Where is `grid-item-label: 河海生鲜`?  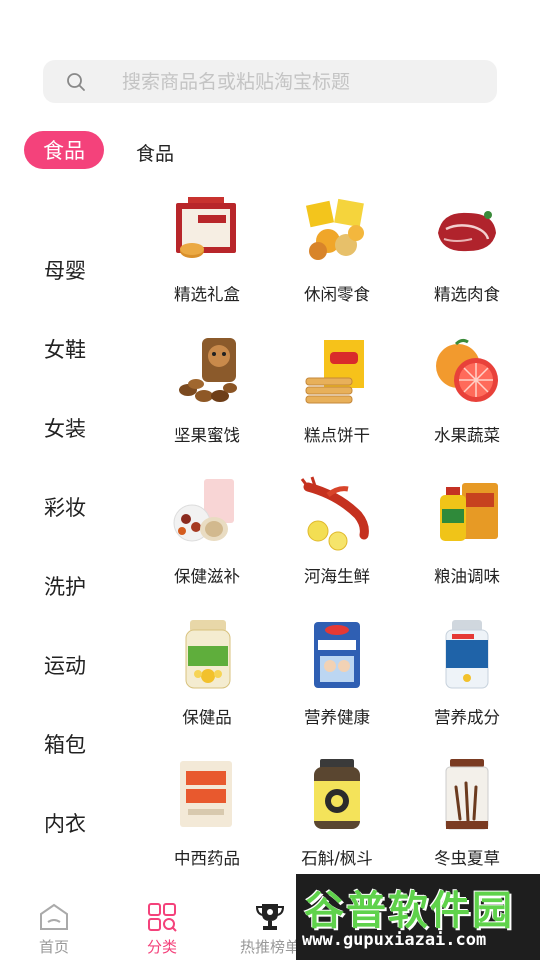
grid-item-label: 河海生鲜 is located at coordinates (337, 576).